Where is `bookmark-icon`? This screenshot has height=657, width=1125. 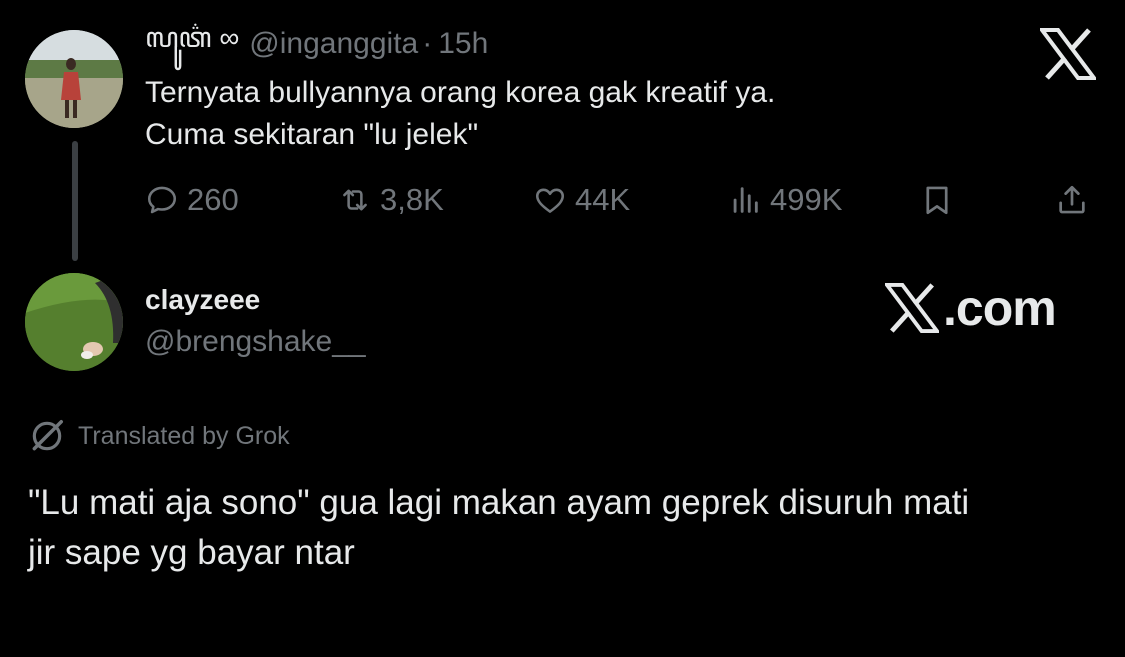 bookmark-icon is located at coordinates (937, 200).